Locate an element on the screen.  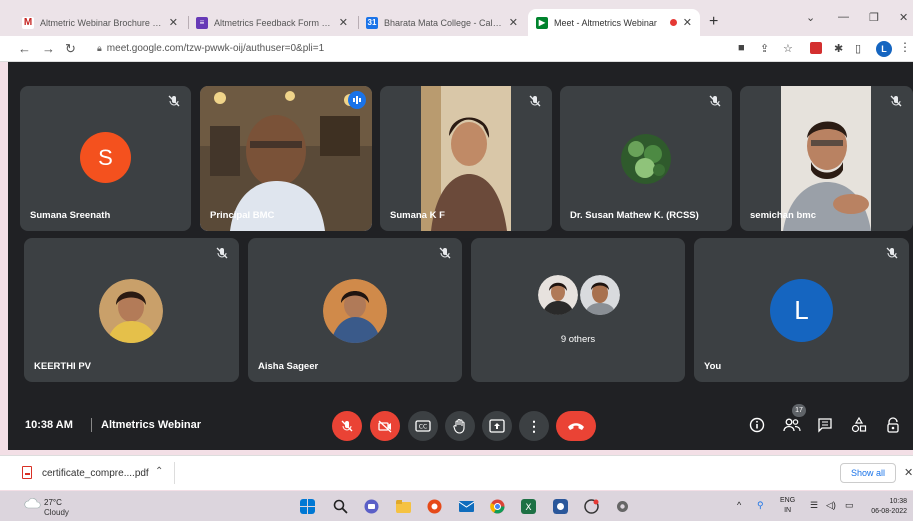
tab-calendar: 31 Bharata Mata College - Calend ✕ is located at coordinates (442, 22).